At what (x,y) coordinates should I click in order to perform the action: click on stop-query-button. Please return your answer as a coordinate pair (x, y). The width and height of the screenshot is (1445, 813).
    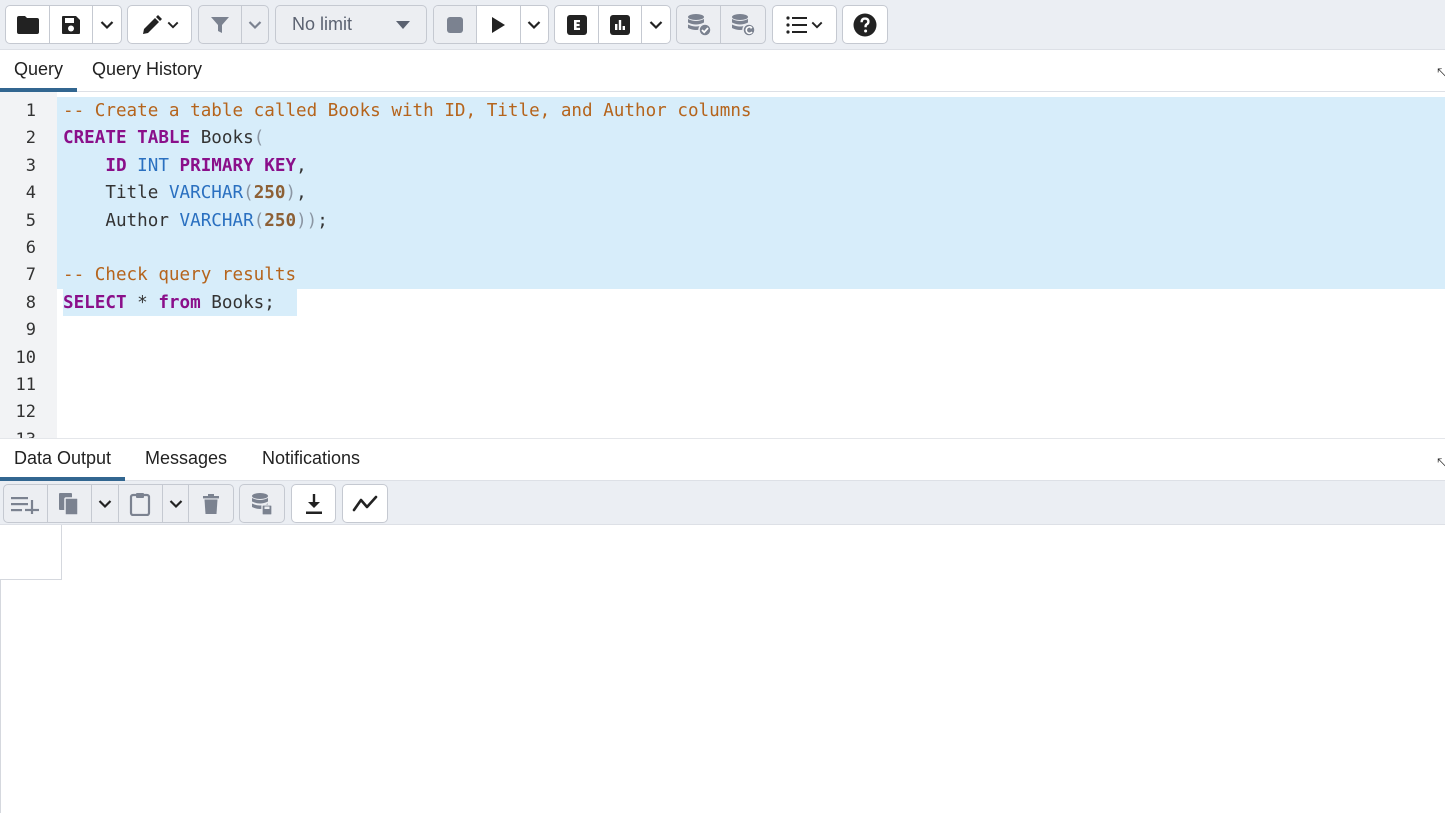
    Looking at the image, I should click on (456, 24).